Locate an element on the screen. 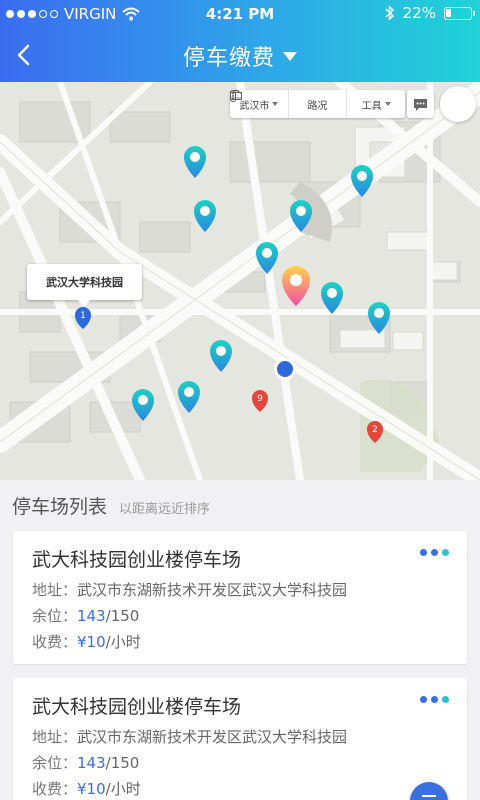  list-subtitle: 以距离远近排序 is located at coordinates (165, 509).